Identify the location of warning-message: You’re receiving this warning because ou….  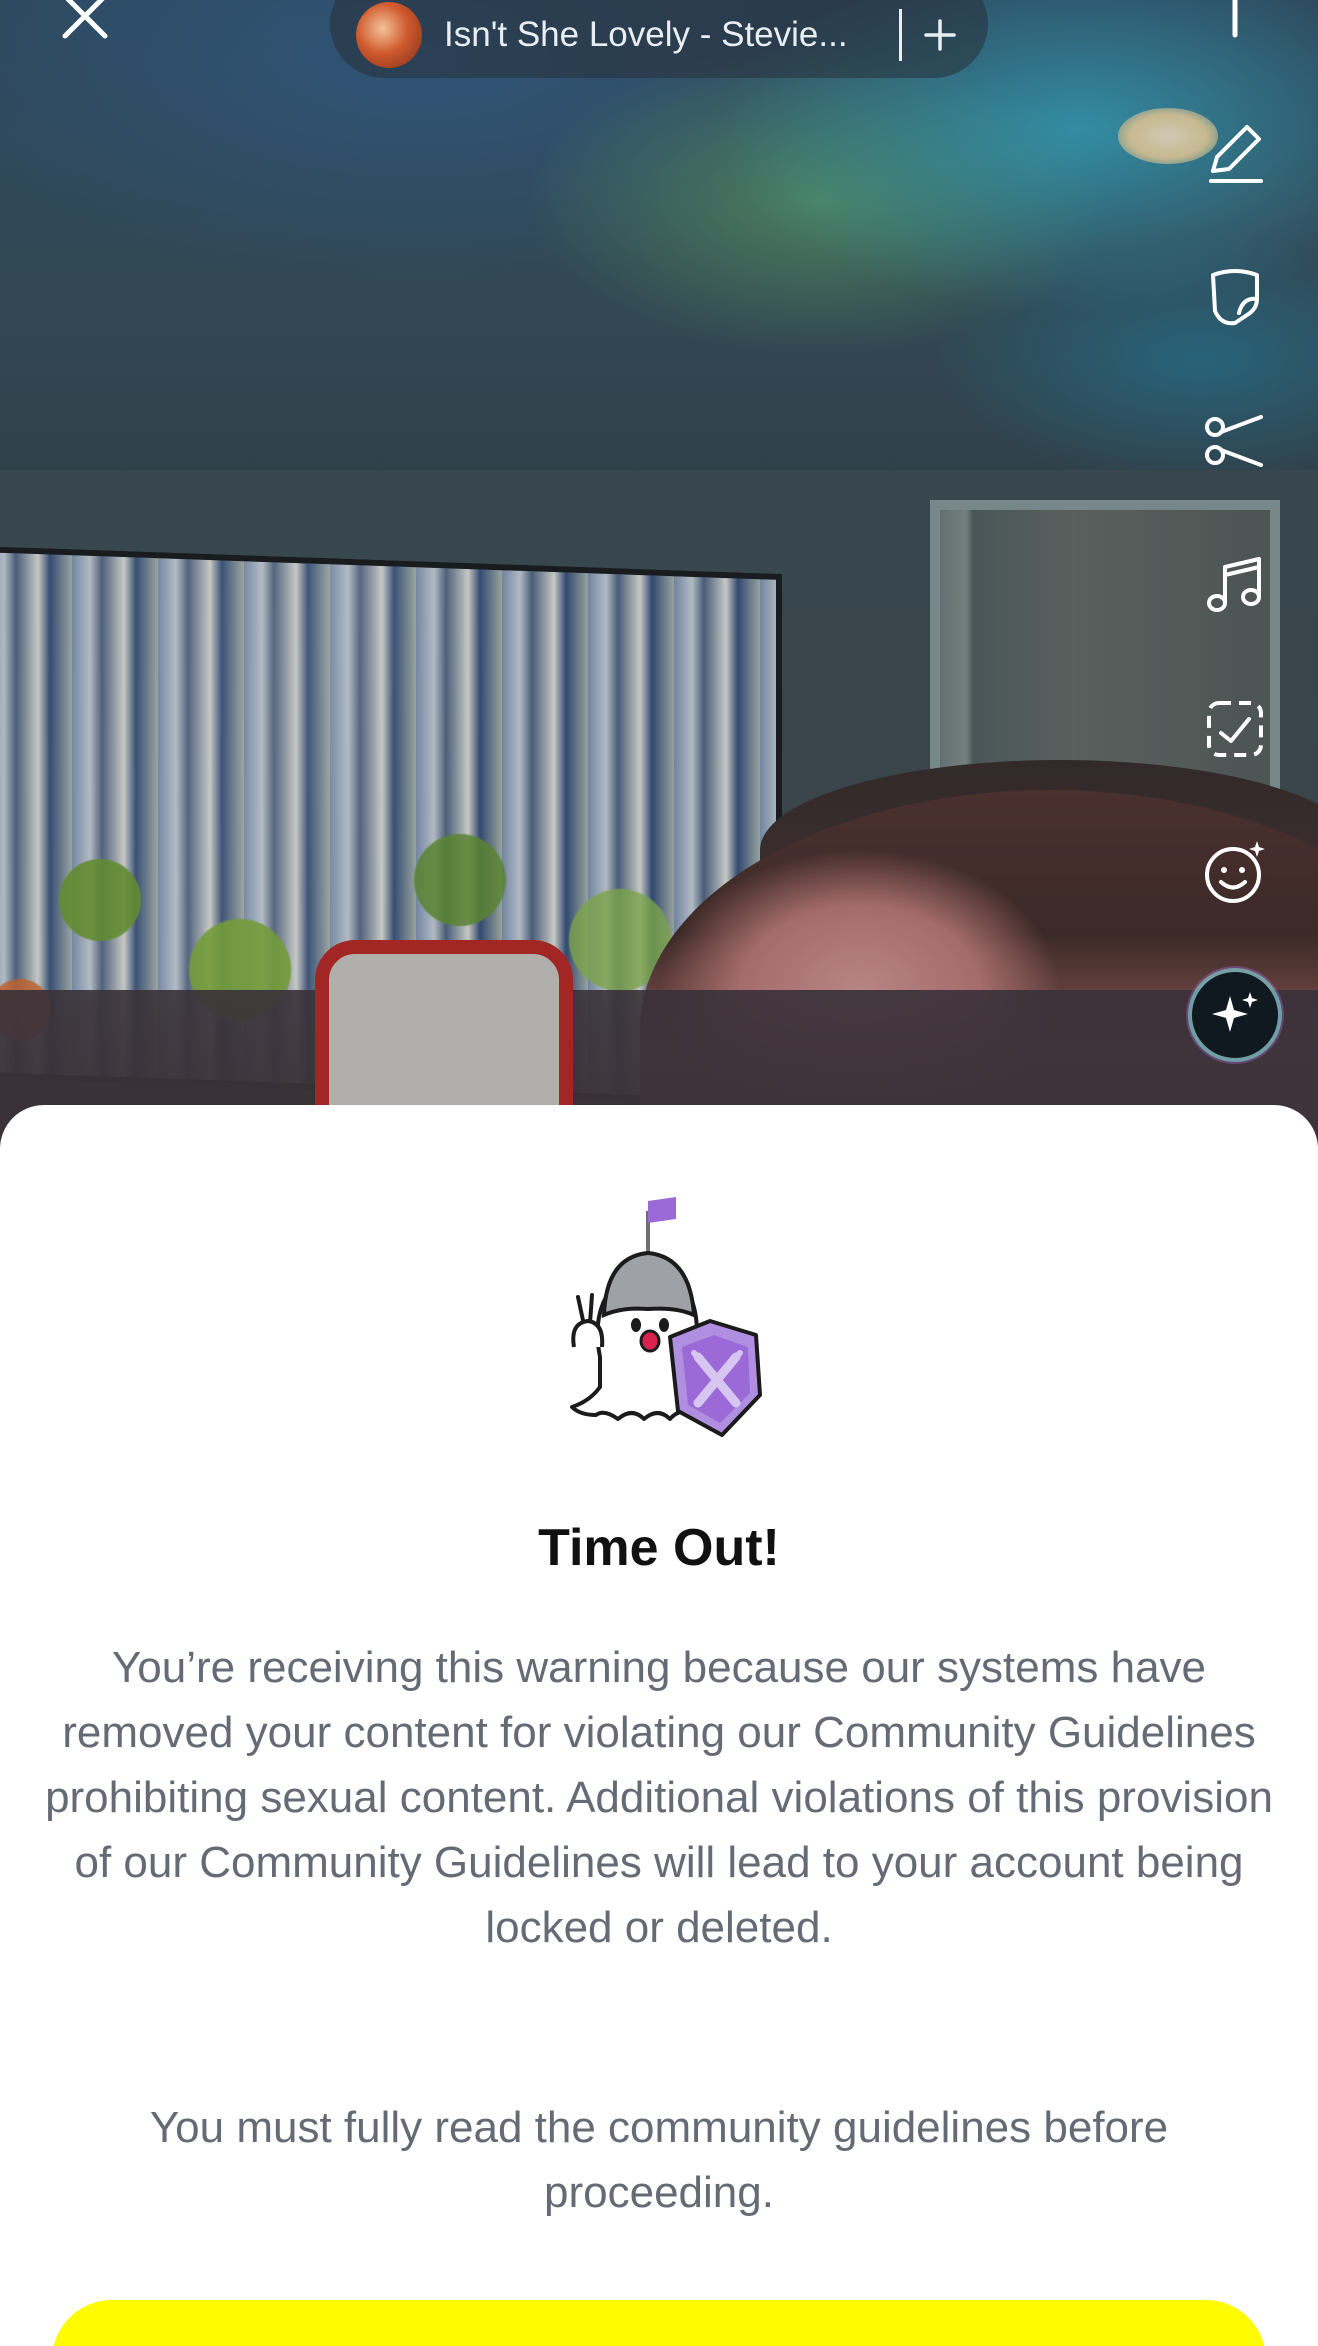
(659, 1797).